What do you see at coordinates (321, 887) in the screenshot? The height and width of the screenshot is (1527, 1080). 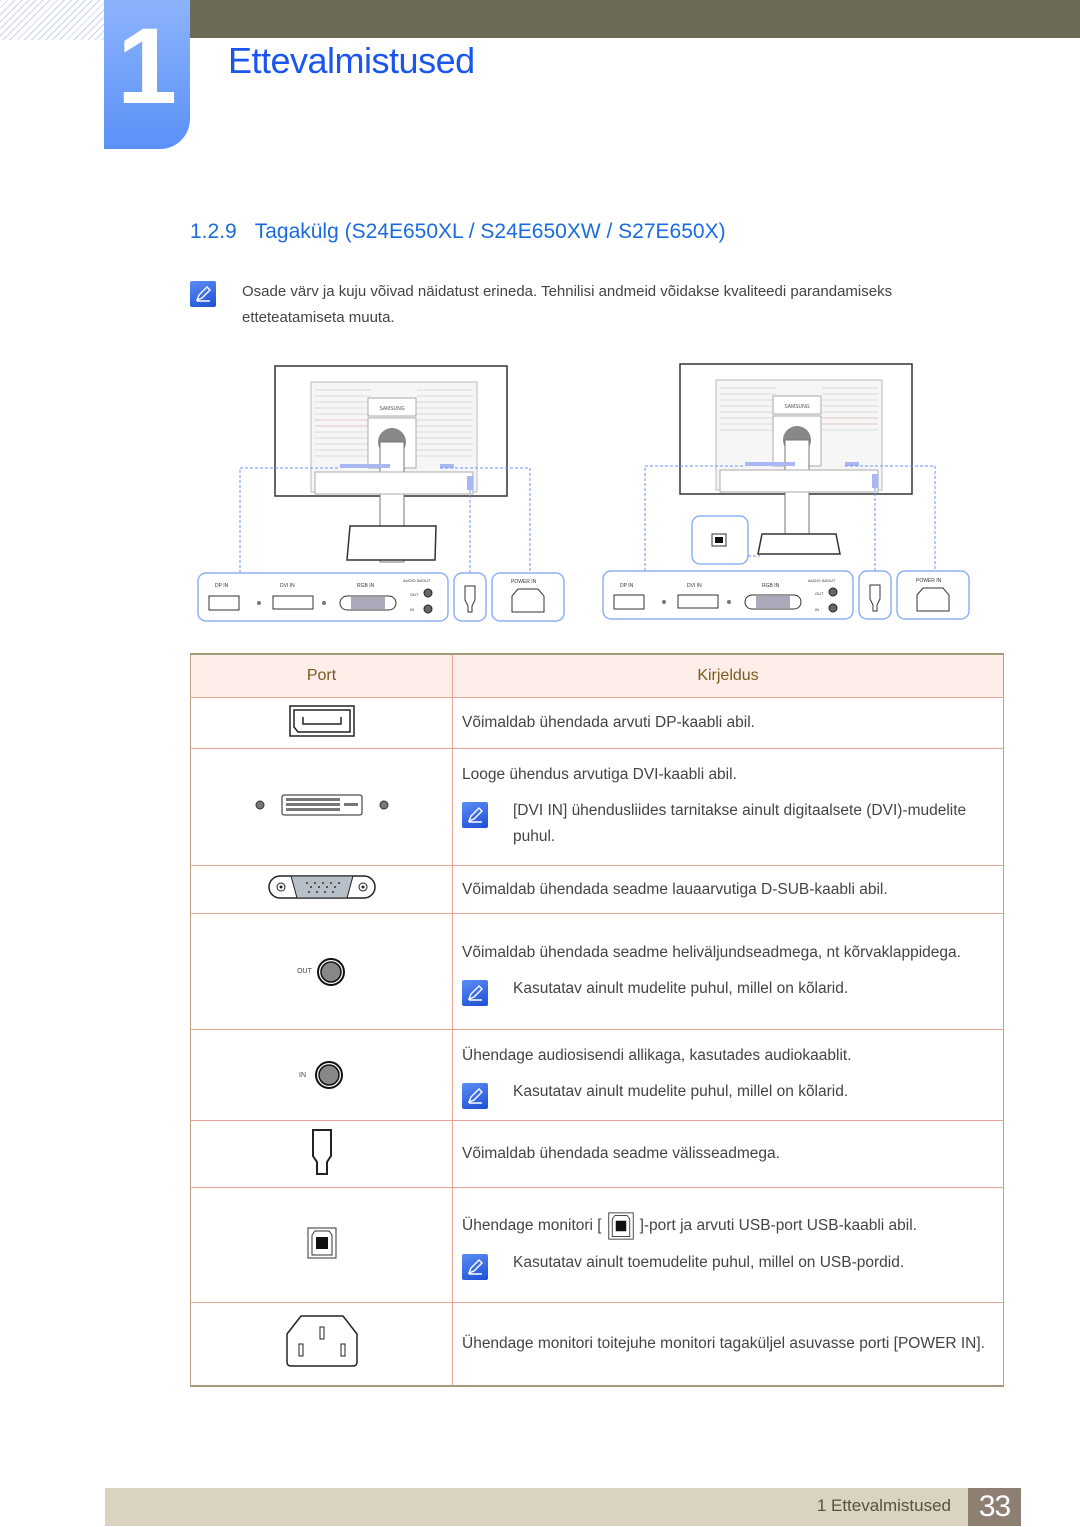 I see `vga-port-icon` at bounding box center [321, 887].